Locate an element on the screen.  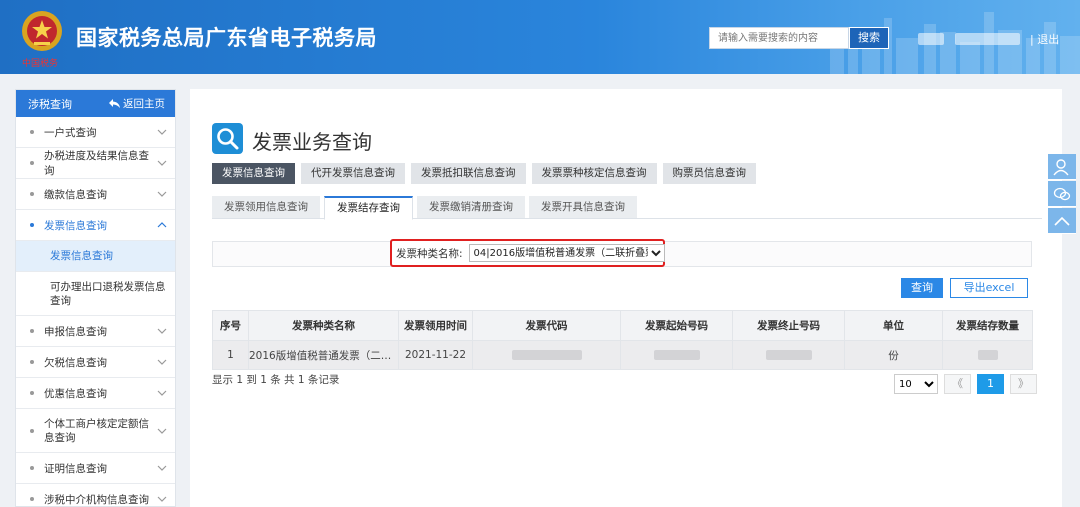
logout-link: | 退出 is located at coordinates (1044, 39).